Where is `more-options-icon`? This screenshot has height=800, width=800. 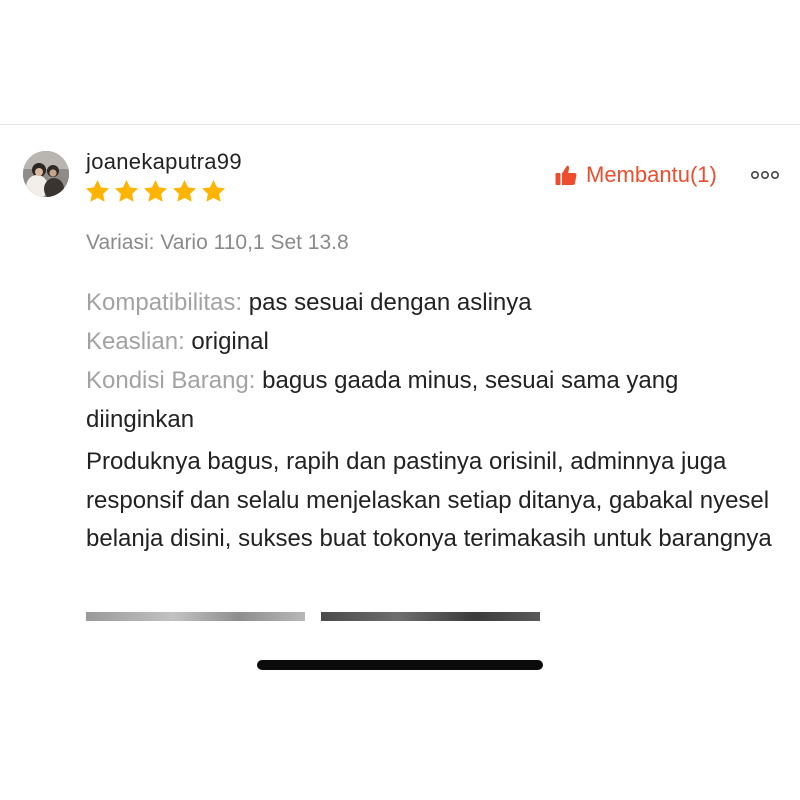 more-options-icon is located at coordinates (764, 175).